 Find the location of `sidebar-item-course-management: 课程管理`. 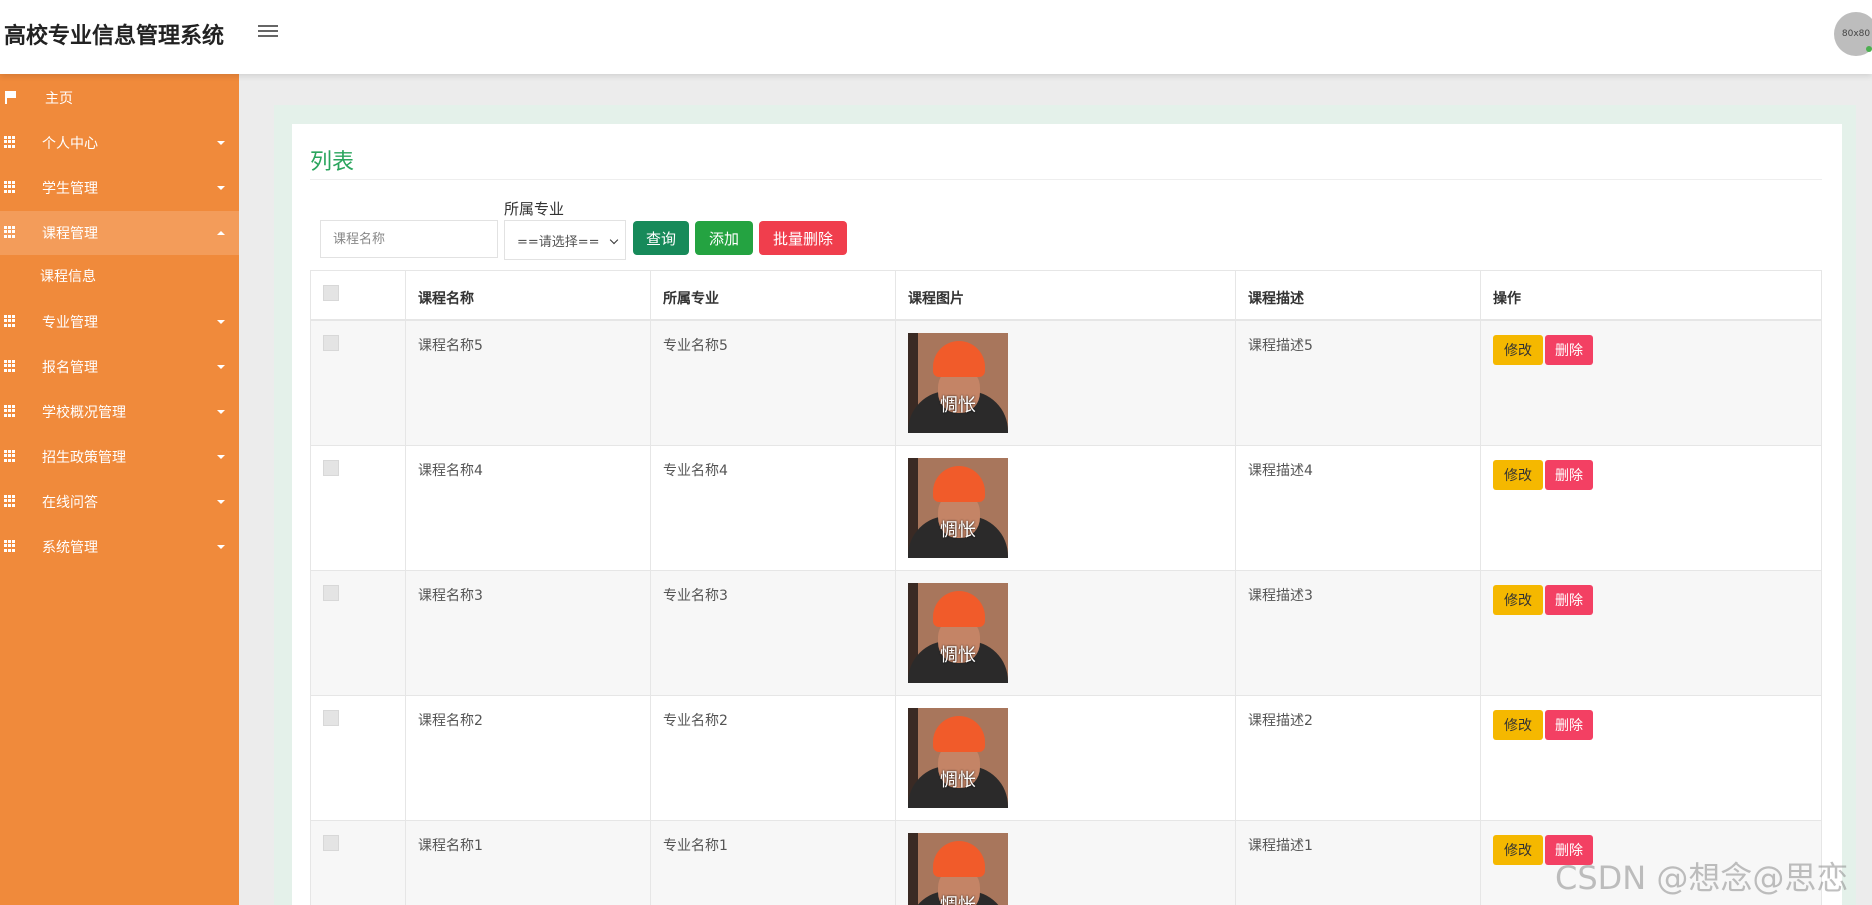

sidebar-item-course-management: 课程管理 is located at coordinates (119, 233).